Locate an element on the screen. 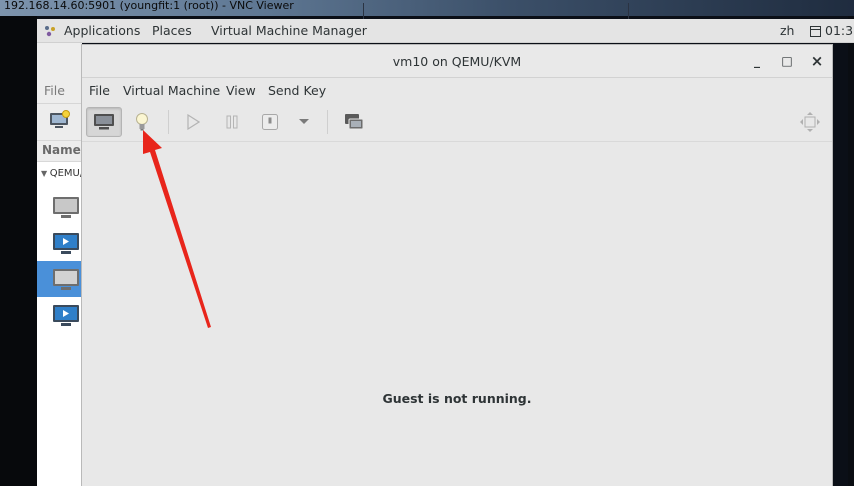 Image resolution: width=854 pixels, height=486 pixels. active-app-menu: Virtual Machine Manager is located at coordinates (289, 30).